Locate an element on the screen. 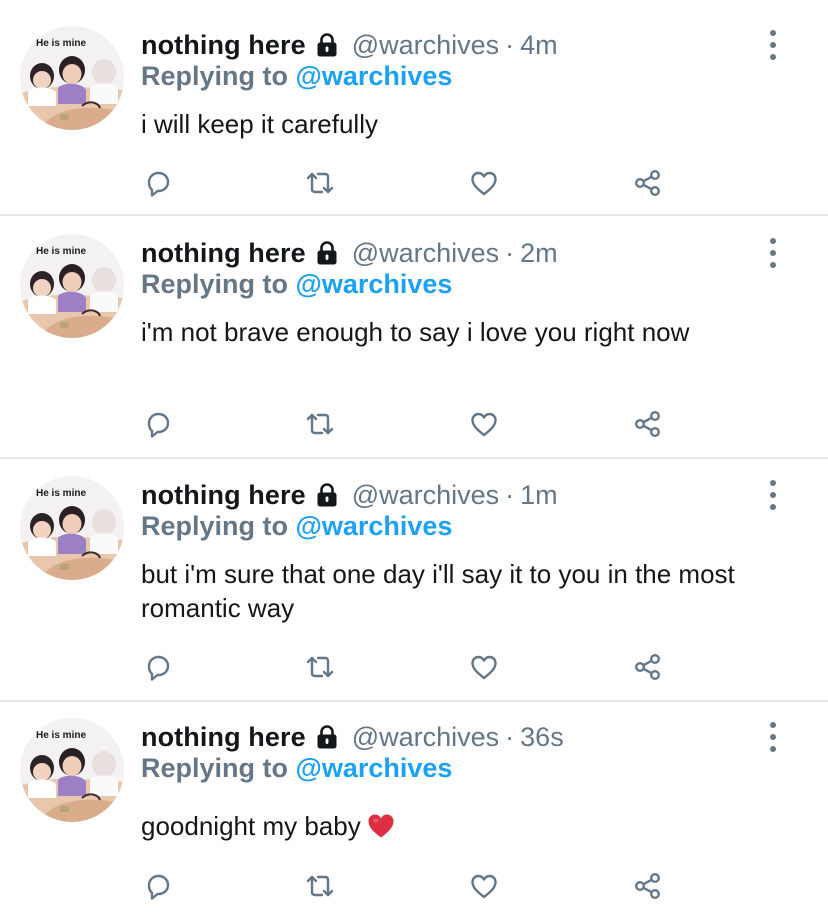  timestamp: 2m is located at coordinates (539, 253).